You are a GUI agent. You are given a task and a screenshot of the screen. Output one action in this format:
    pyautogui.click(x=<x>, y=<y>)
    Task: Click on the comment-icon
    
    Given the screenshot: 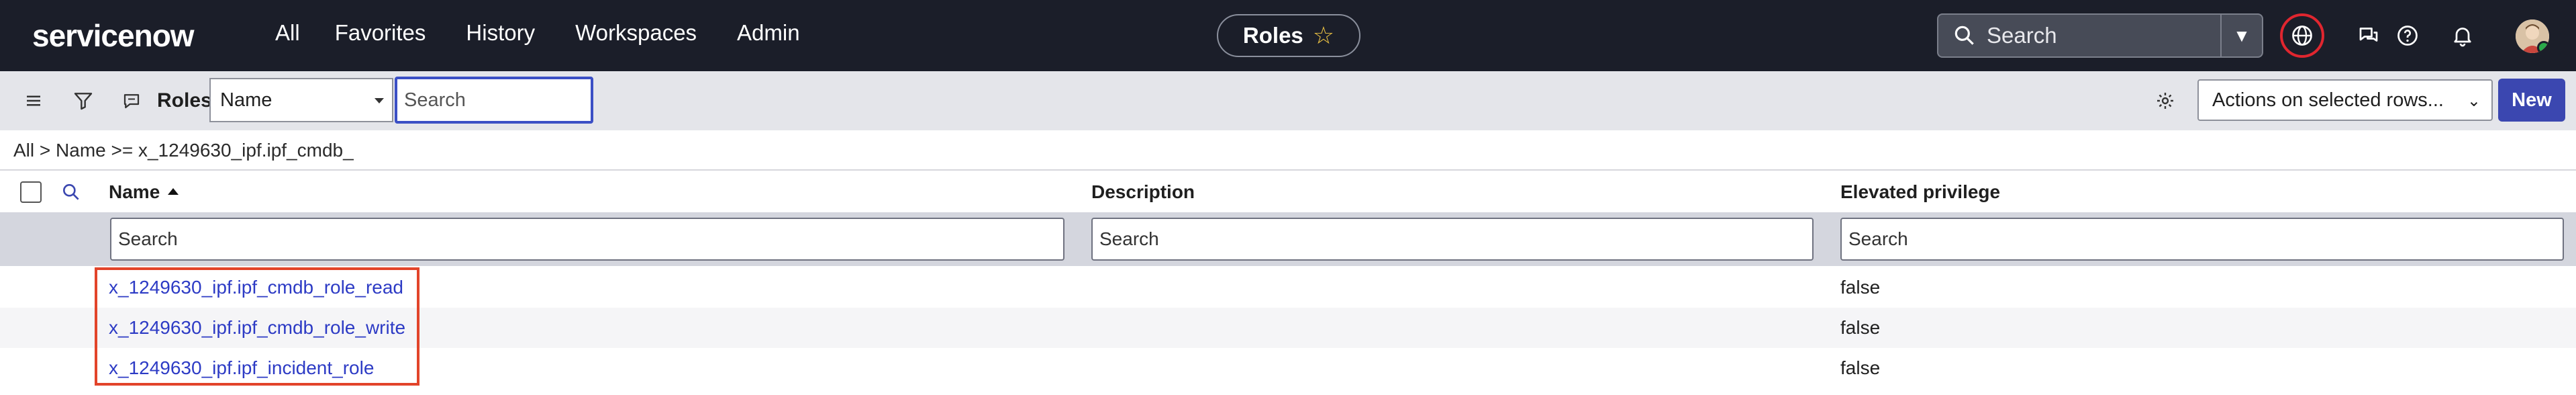 What is the action you would take?
    pyautogui.click(x=131, y=100)
    